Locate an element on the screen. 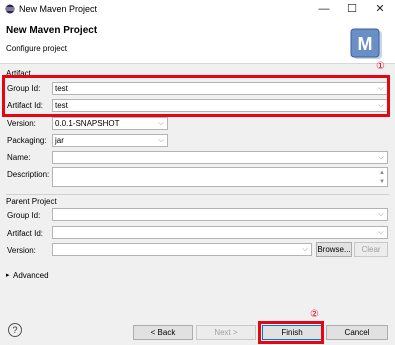 This screenshot has width=395, height=345. clear-button: Clear is located at coordinates (371, 249).